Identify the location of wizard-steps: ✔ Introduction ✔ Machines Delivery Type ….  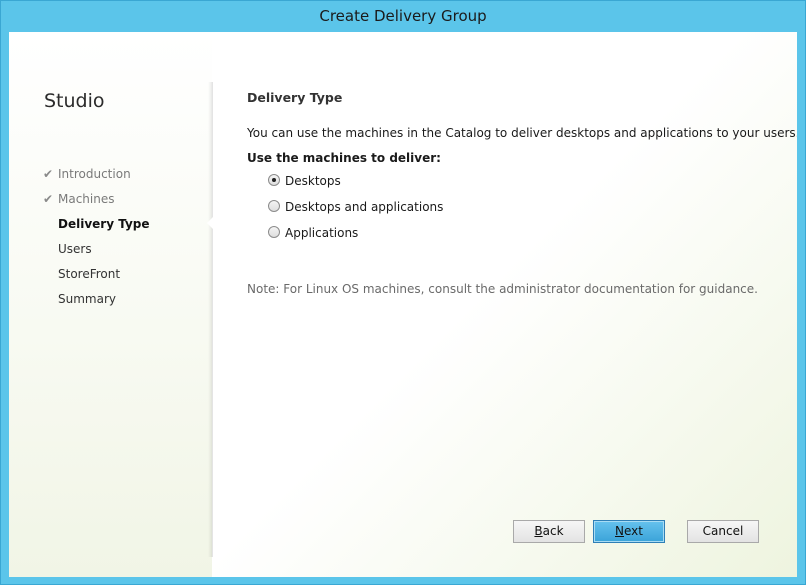
(96, 240).